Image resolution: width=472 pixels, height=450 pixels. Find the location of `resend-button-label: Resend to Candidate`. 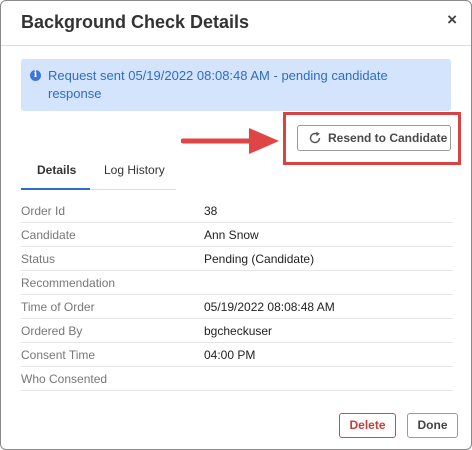

resend-button-label: Resend to Candidate is located at coordinates (388, 138).